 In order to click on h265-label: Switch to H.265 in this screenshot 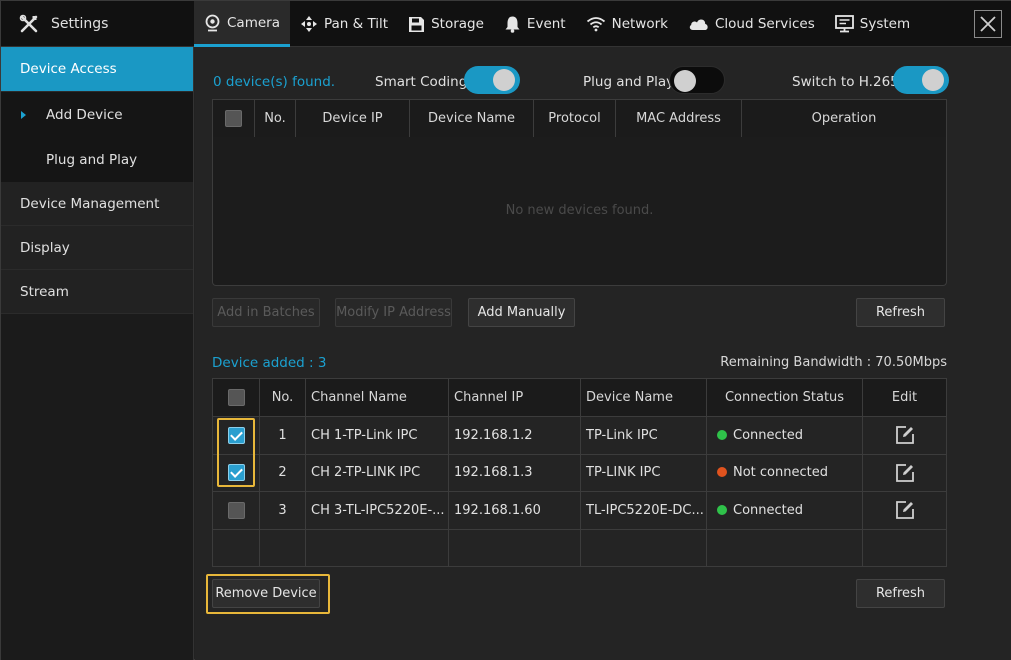, I will do `click(845, 82)`.